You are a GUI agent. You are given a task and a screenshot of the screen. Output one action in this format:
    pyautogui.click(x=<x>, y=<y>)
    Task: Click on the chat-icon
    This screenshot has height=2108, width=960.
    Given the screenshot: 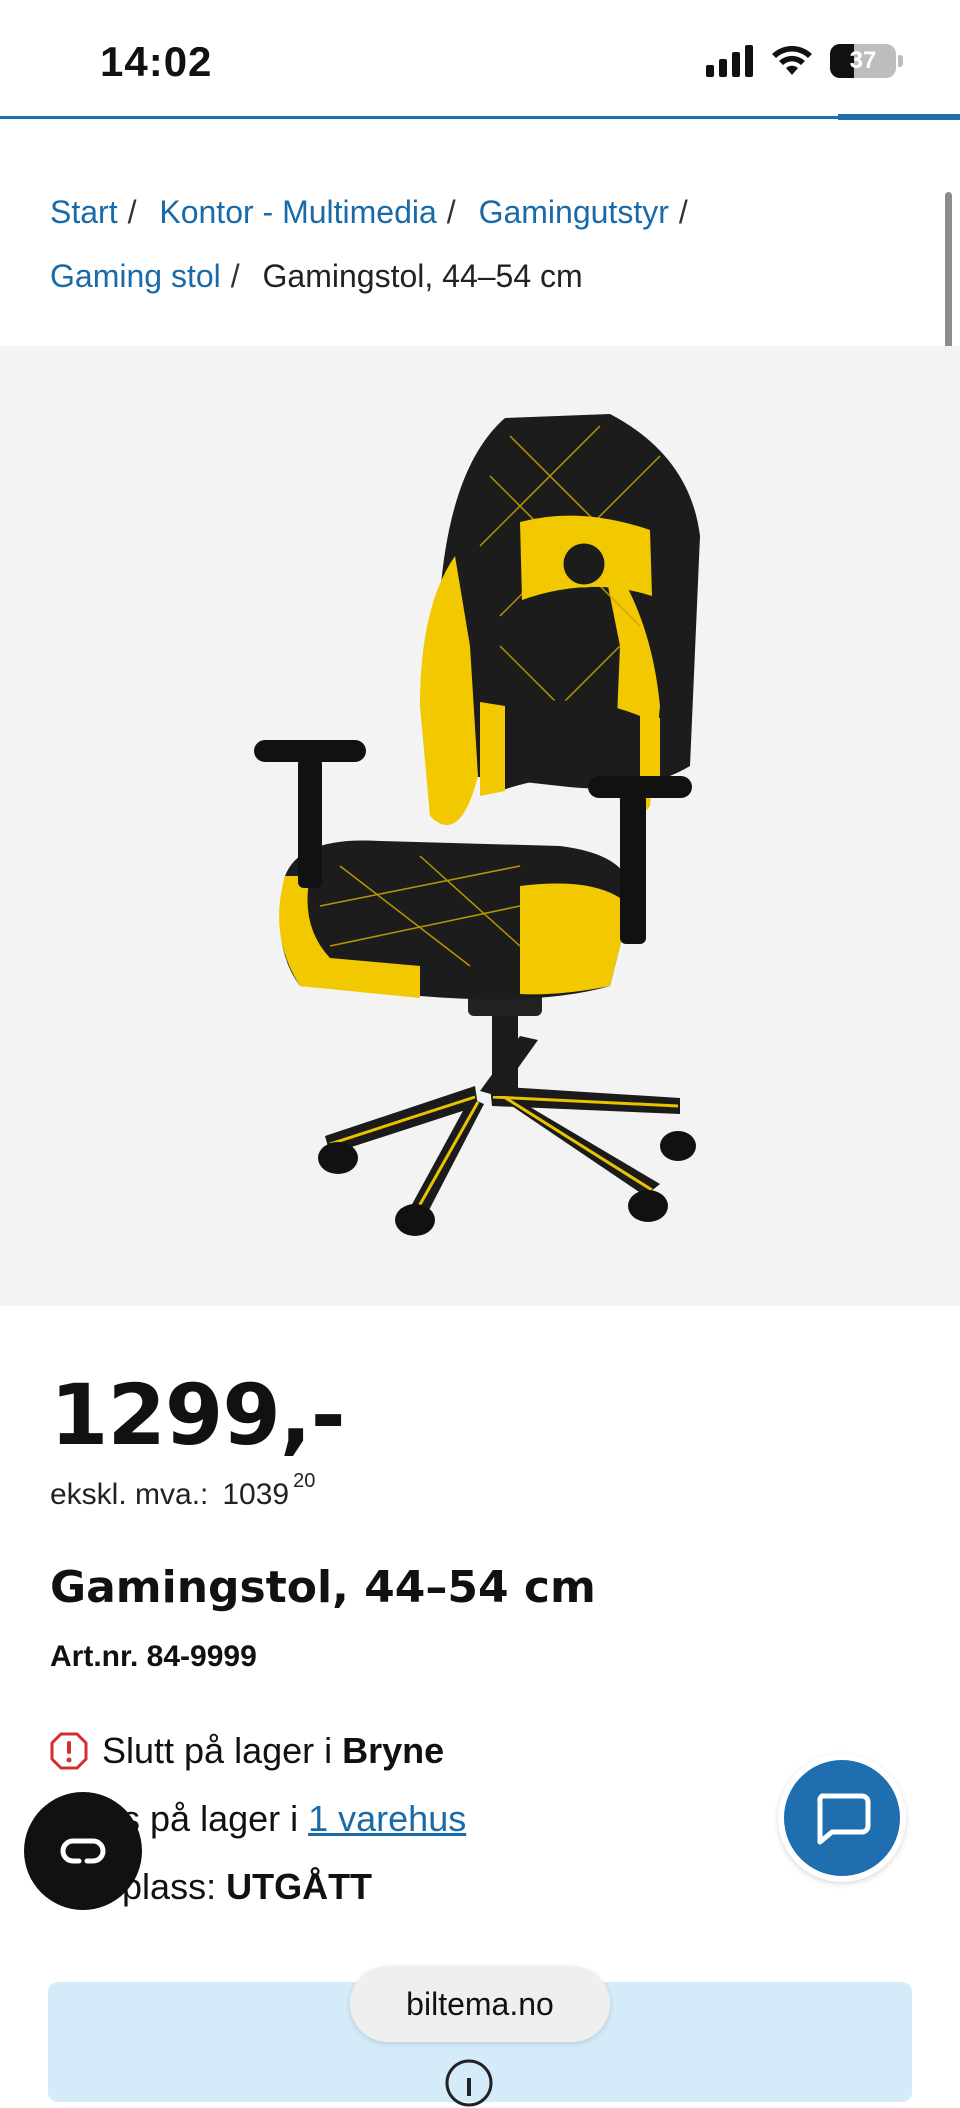 What is the action you would take?
    pyautogui.click(x=844, y=1819)
    